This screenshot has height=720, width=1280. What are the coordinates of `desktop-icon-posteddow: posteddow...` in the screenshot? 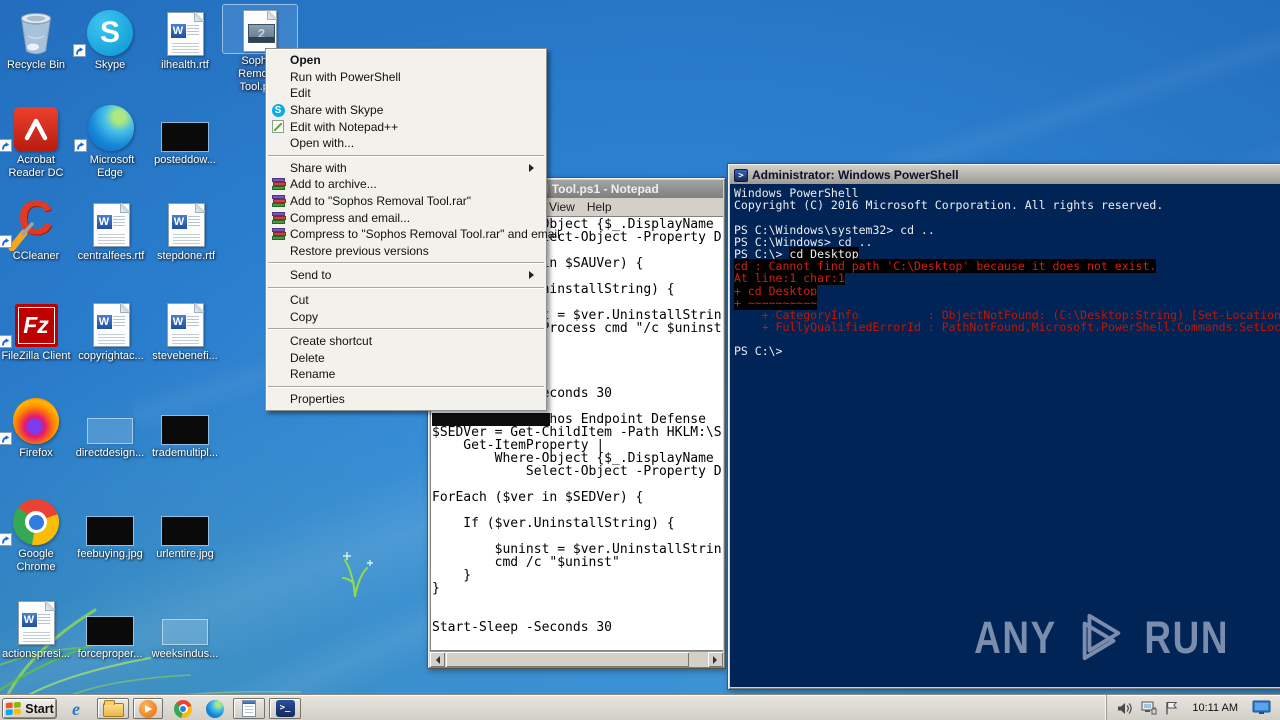 It's located at (185, 135).